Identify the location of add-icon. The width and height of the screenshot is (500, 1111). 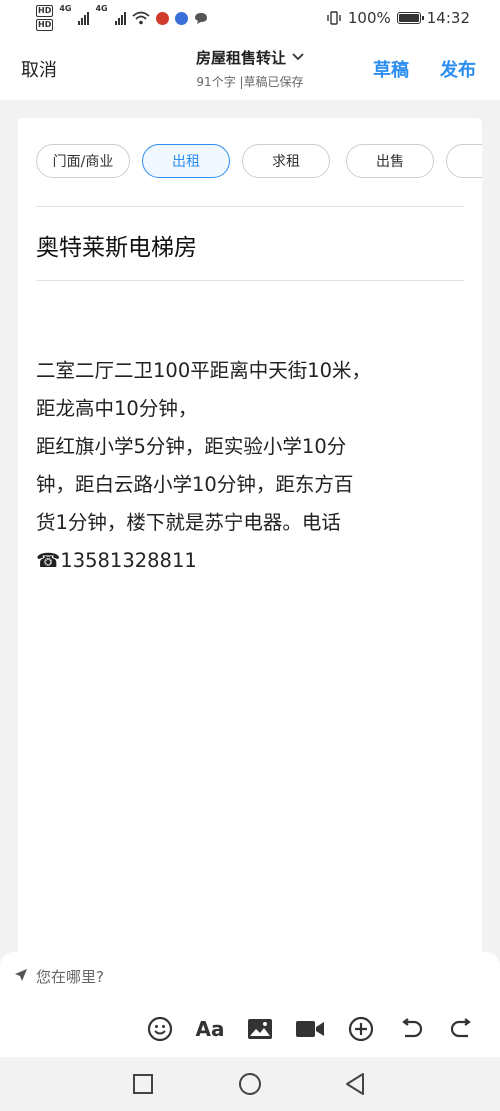
(361, 1029).